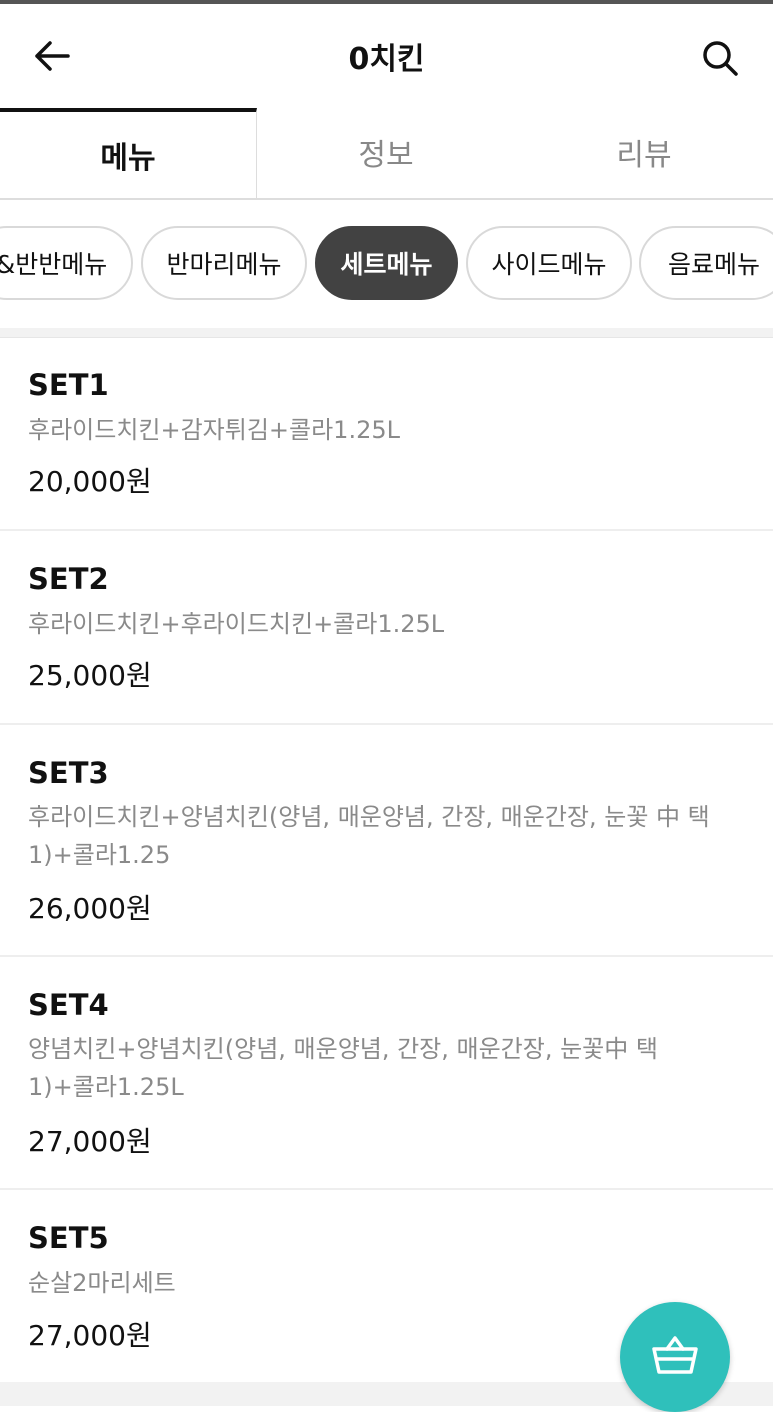  I want to click on chip-set-menu: 세트메뉴, so click(386, 263).